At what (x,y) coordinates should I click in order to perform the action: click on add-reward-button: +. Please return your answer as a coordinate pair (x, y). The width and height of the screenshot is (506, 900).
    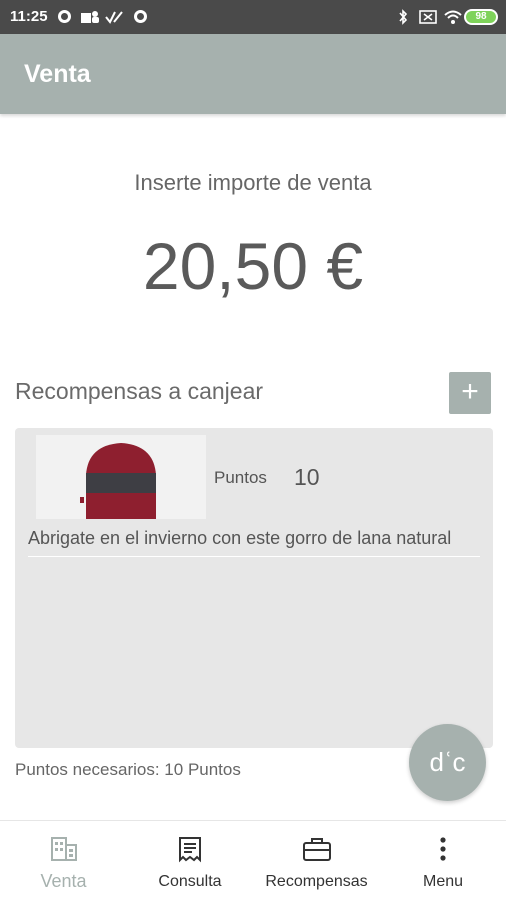
    Looking at the image, I should click on (470, 393).